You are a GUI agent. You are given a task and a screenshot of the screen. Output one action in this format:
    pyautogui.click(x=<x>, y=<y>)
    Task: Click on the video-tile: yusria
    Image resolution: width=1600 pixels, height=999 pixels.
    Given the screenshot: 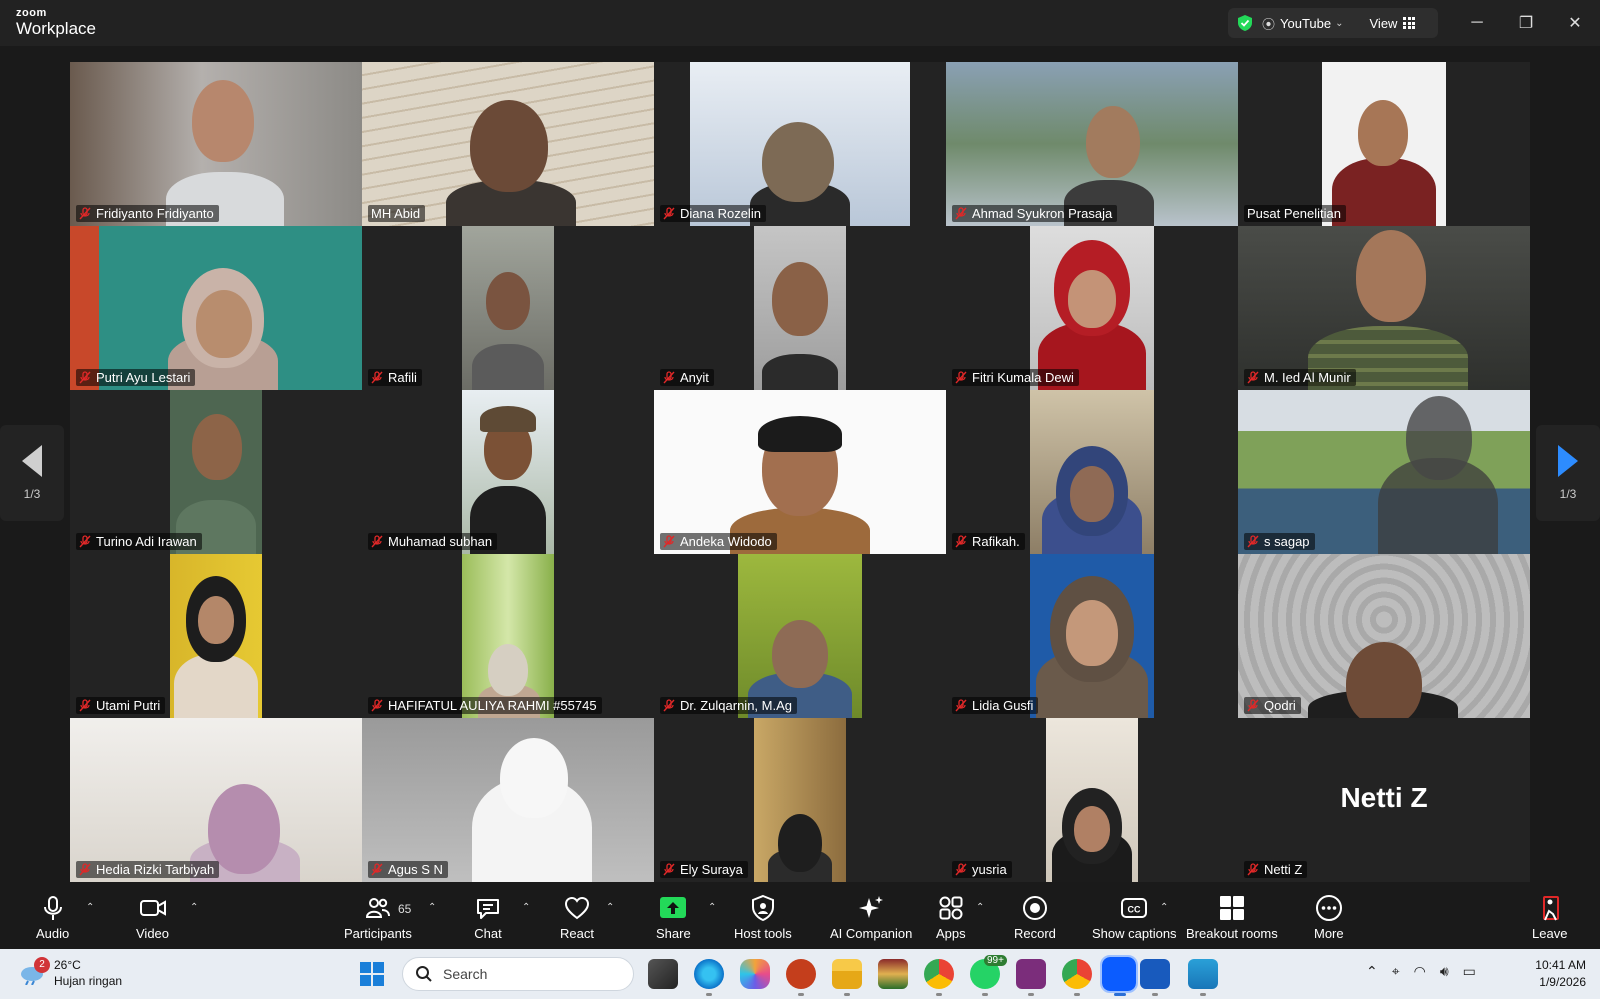 What is the action you would take?
    pyautogui.click(x=1092, y=800)
    